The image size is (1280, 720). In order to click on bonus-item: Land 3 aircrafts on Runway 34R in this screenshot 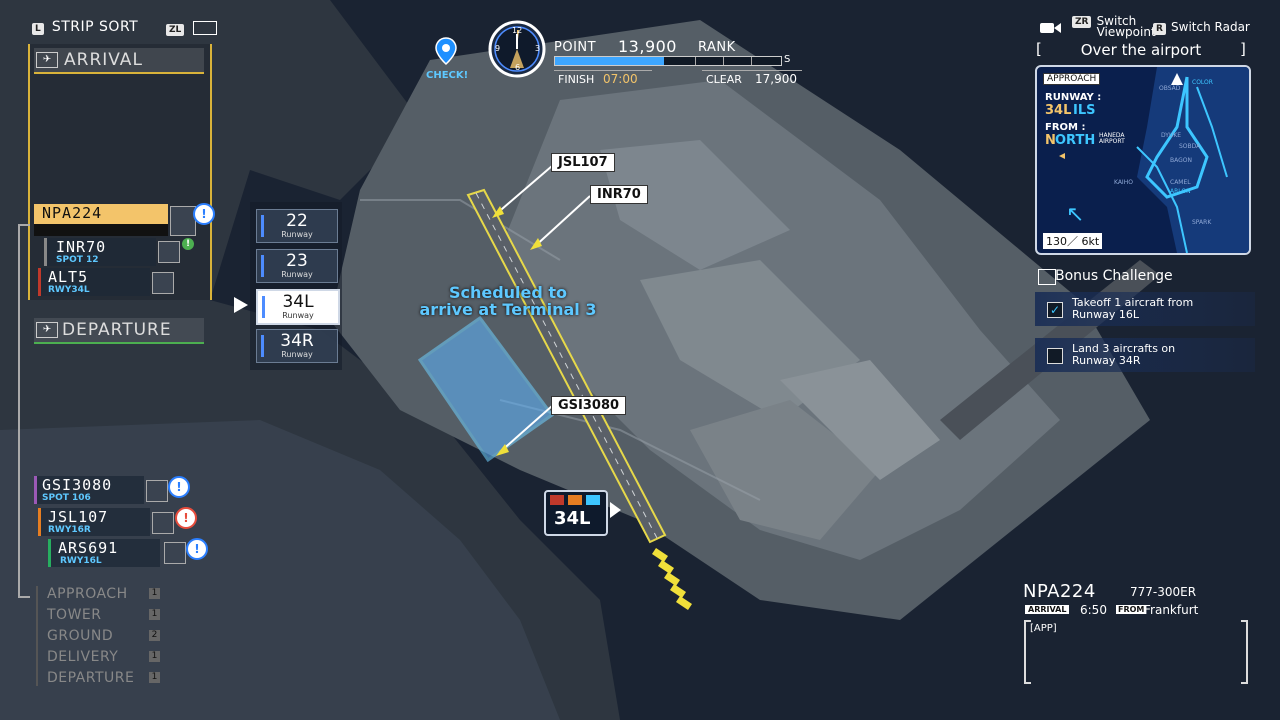, I will do `click(1145, 355)`.